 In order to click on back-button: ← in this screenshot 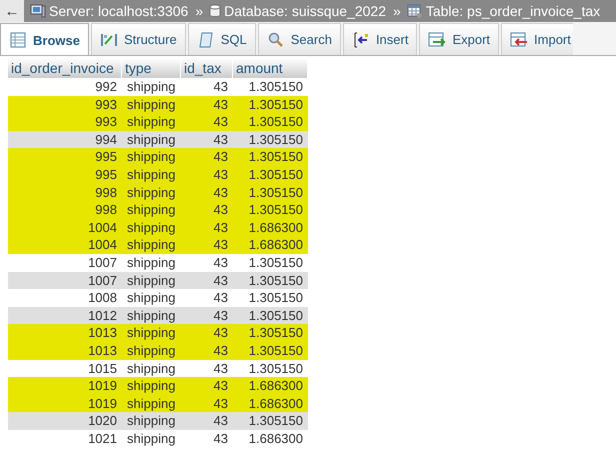, I will do `click(12, 11)`.